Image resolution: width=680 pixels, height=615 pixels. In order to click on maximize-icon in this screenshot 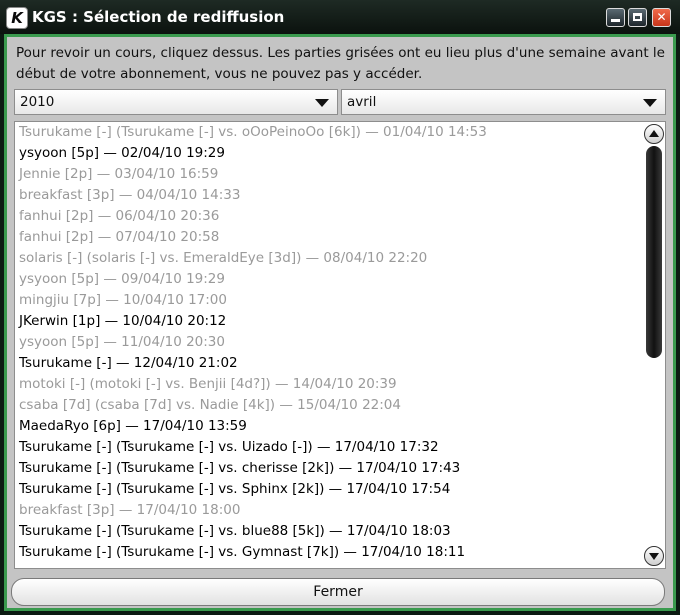, I will do `click(637, 17)`.